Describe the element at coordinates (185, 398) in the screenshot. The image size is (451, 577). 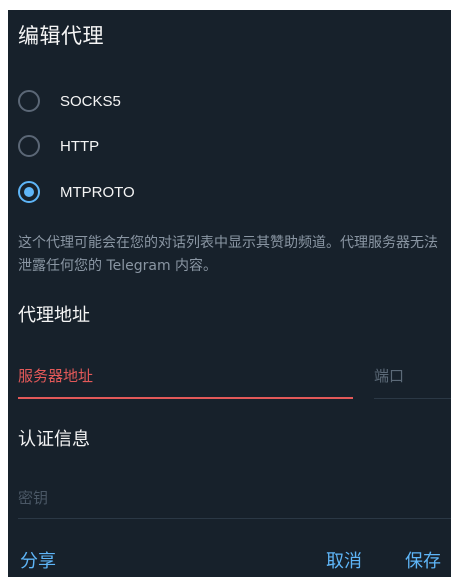
I see `server-address-underline` at that location.